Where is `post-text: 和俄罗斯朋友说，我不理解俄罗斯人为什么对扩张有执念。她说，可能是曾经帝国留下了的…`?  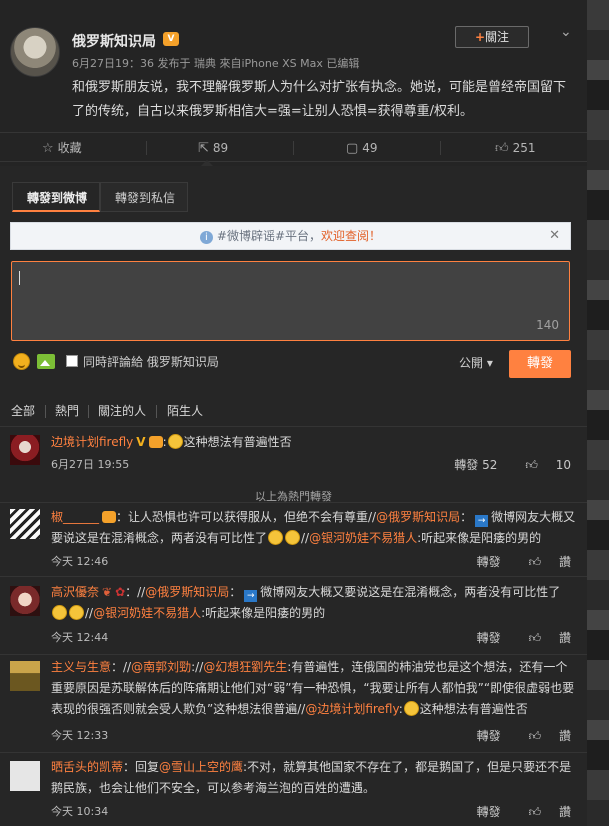 post-text: 和俄罗斯朋友说，我不理解俄罗斯人为什么对扩张有执念。她说，可能是曾经帝国留下了的… is located at coordinates (319, 99).